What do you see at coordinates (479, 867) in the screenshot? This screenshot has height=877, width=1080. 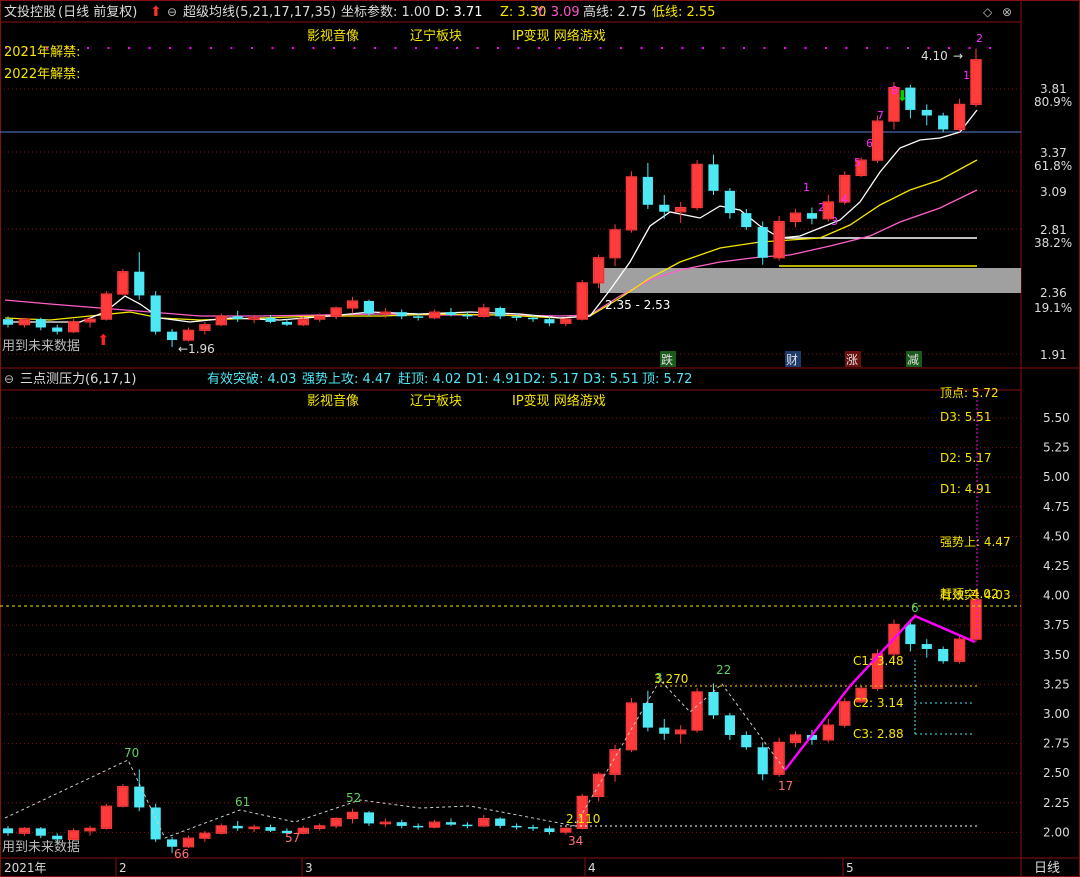 I see `month-separators` at bounding box center [479, 867].